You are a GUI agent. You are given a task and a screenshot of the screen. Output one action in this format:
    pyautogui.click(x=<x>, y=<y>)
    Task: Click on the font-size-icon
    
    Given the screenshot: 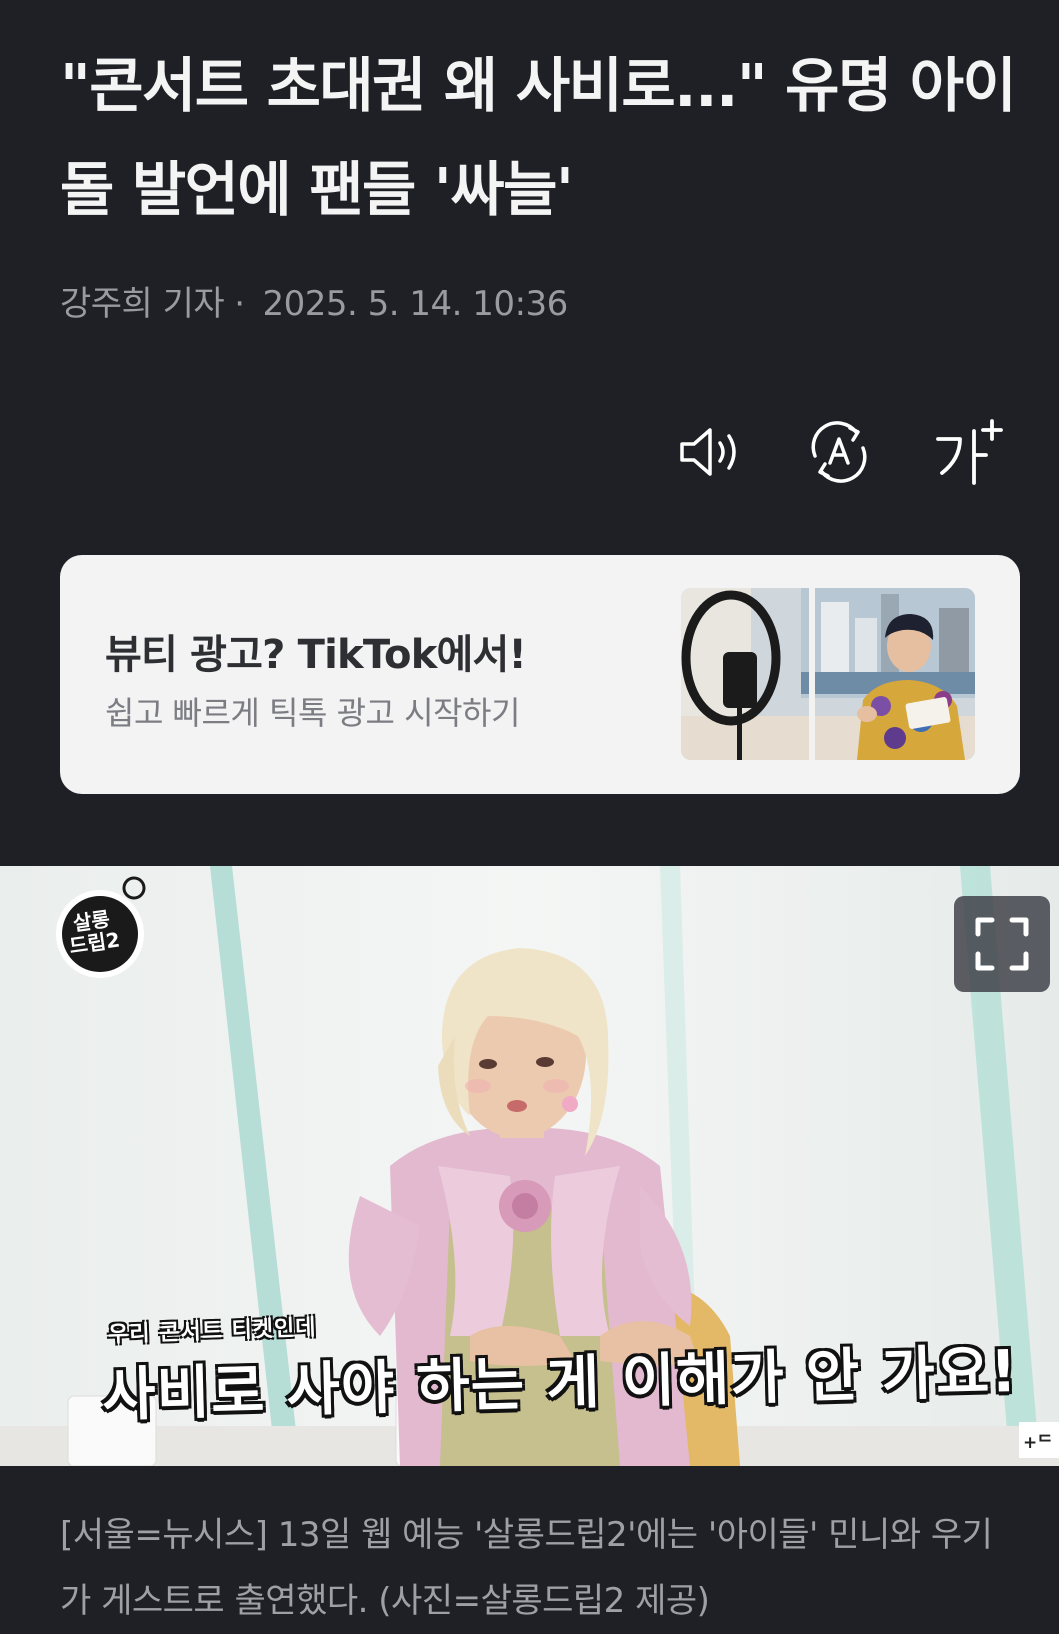 What is the action you would take?
    pyautogui.click(x=969, y=452)
    